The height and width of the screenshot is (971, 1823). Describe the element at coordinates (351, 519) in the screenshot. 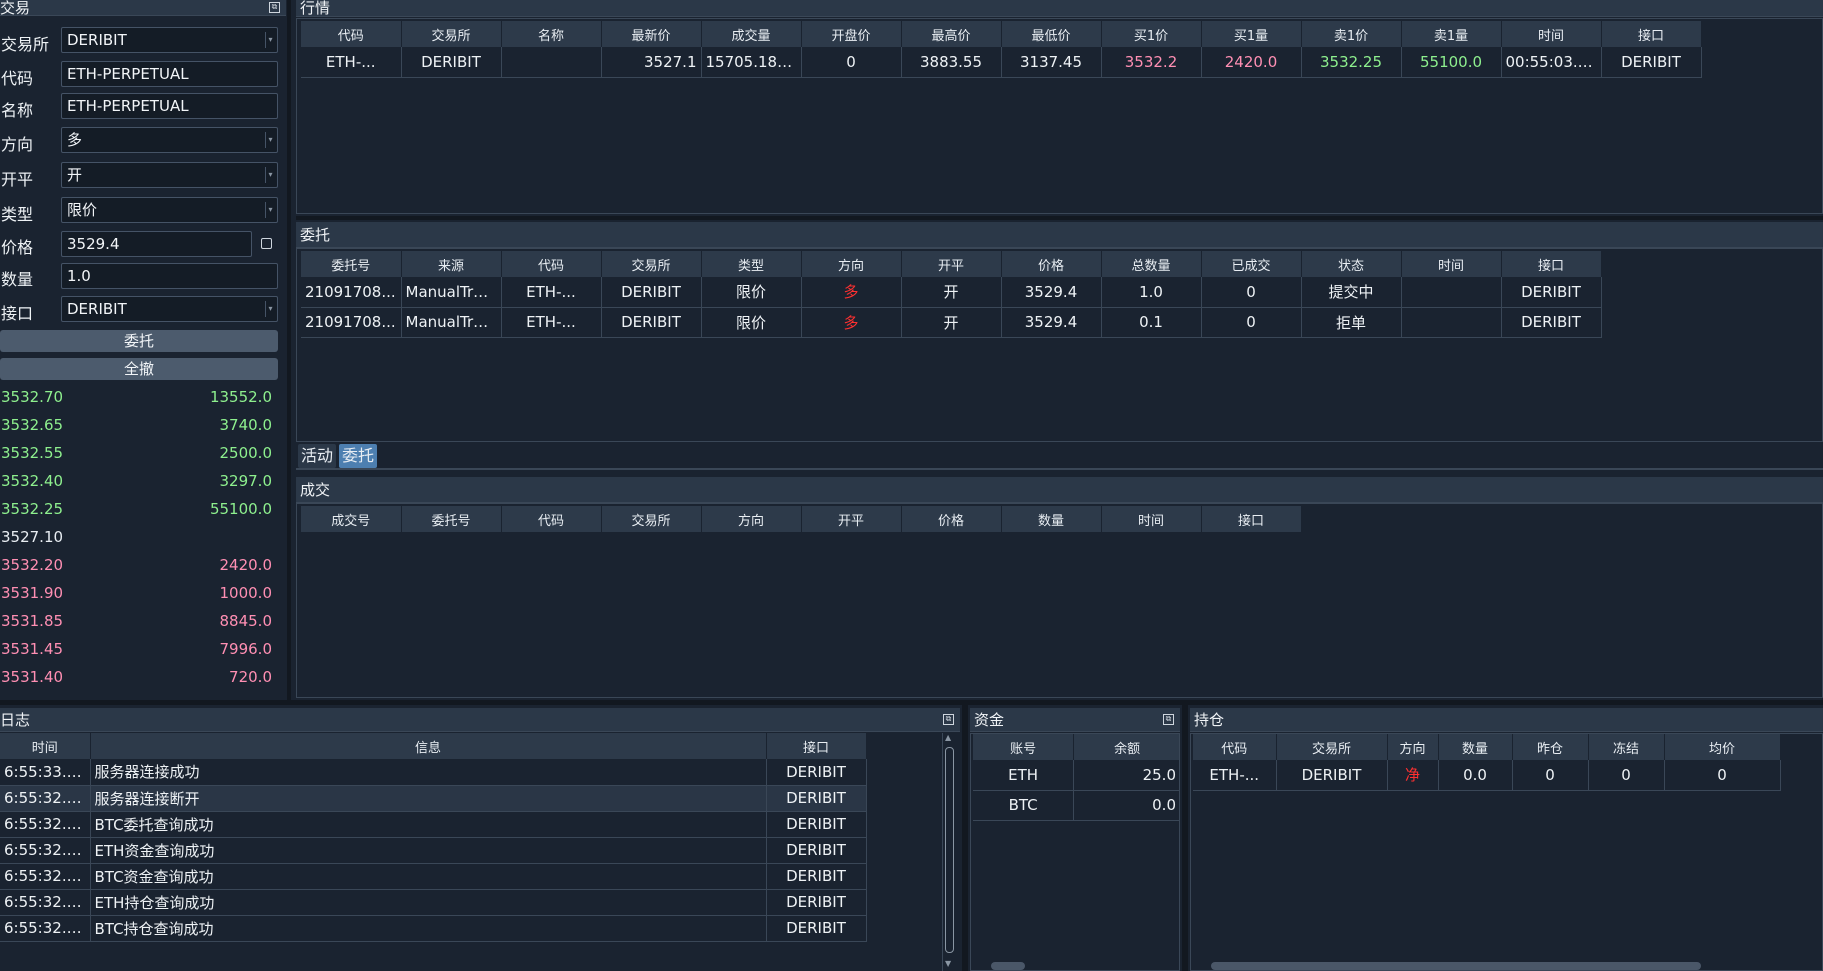

I see `column-header: 成交号` at that location.